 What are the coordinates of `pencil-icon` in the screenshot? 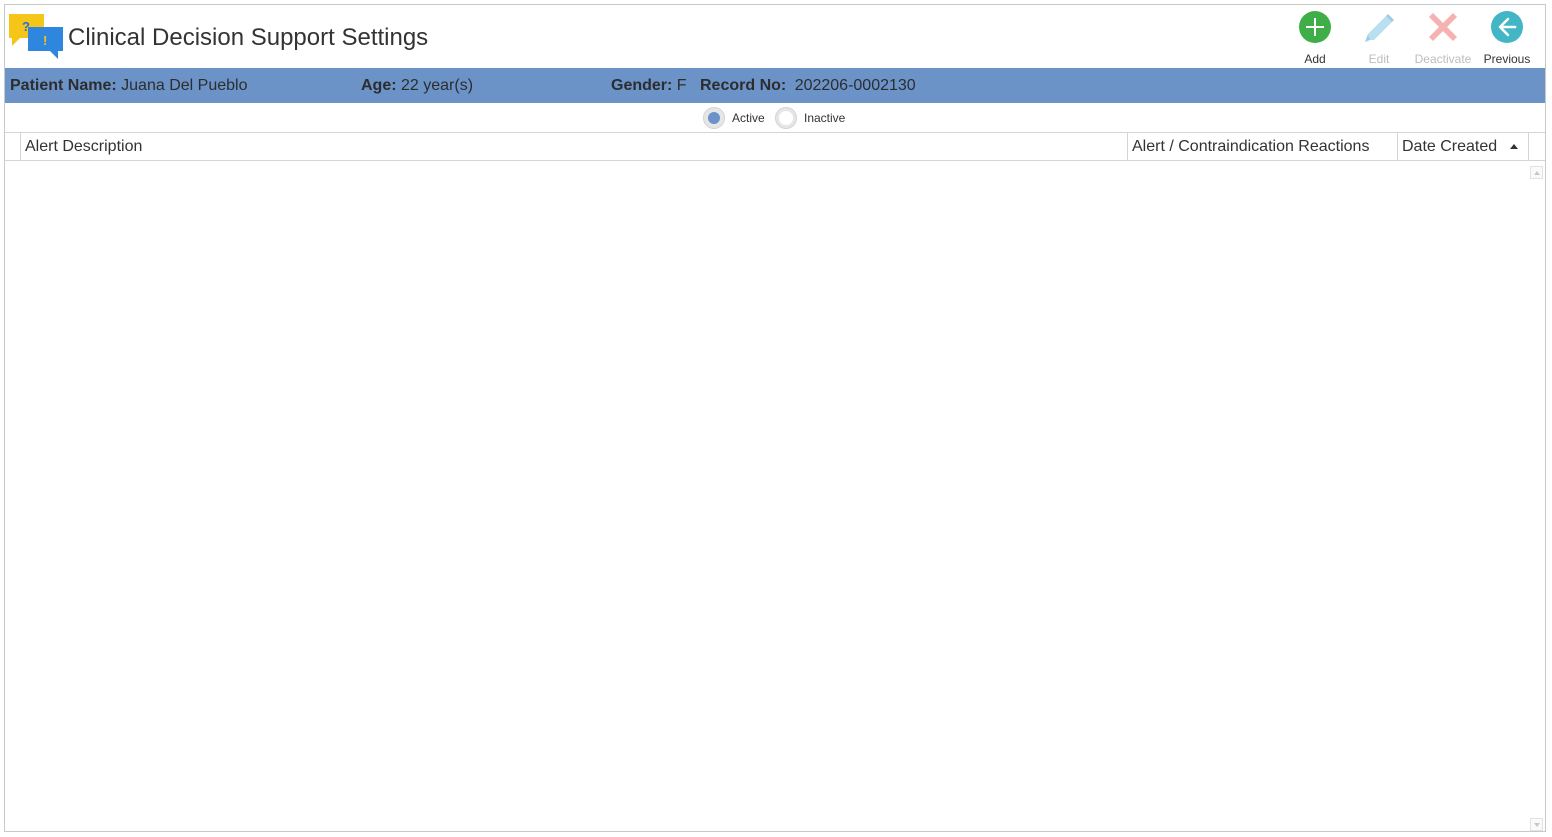 It's located at (1379, 28).